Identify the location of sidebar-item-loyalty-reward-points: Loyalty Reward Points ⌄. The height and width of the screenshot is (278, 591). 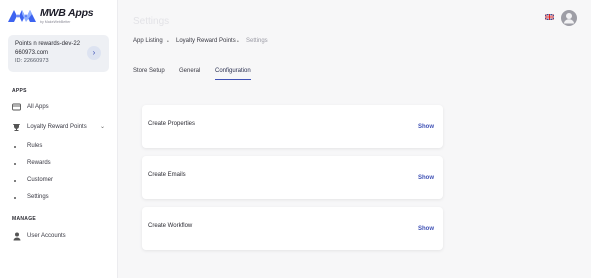
(62, 129).